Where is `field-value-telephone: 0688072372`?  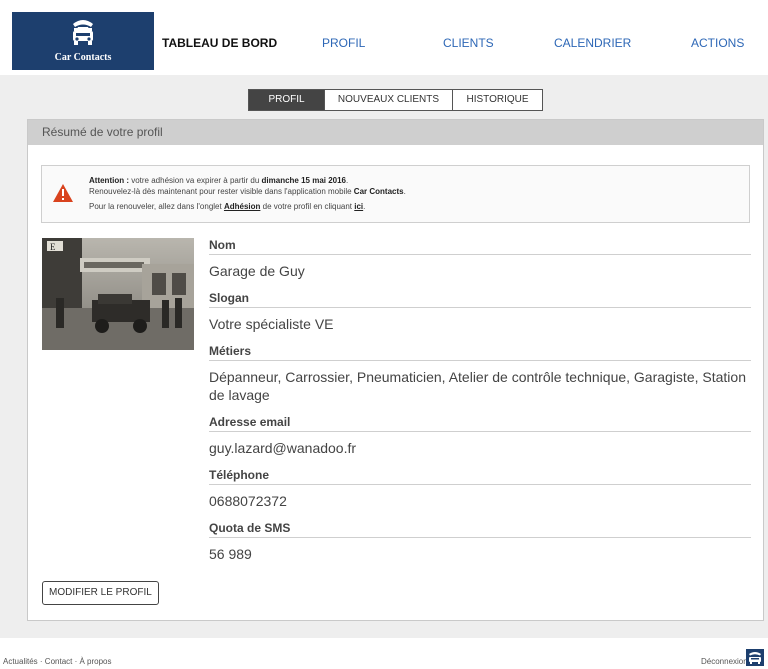 field-value-telephone: 0688072372 is located at coordinates (248, 501).